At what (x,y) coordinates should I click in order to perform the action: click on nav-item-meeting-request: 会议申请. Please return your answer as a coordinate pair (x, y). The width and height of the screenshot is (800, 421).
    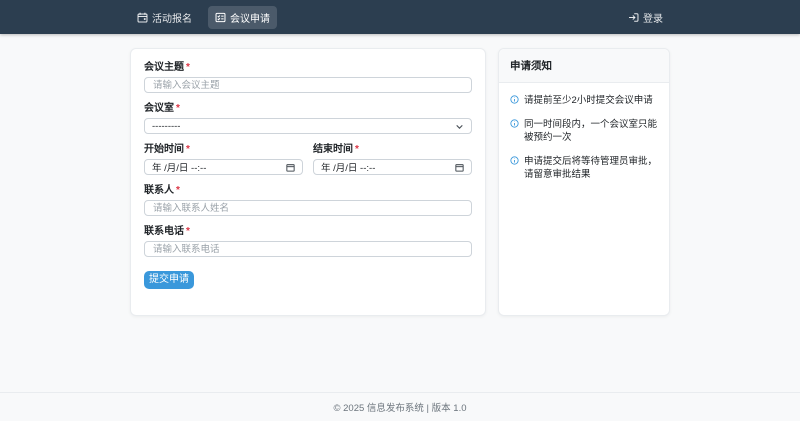
    Looking at the image, I should click on (242, 17).